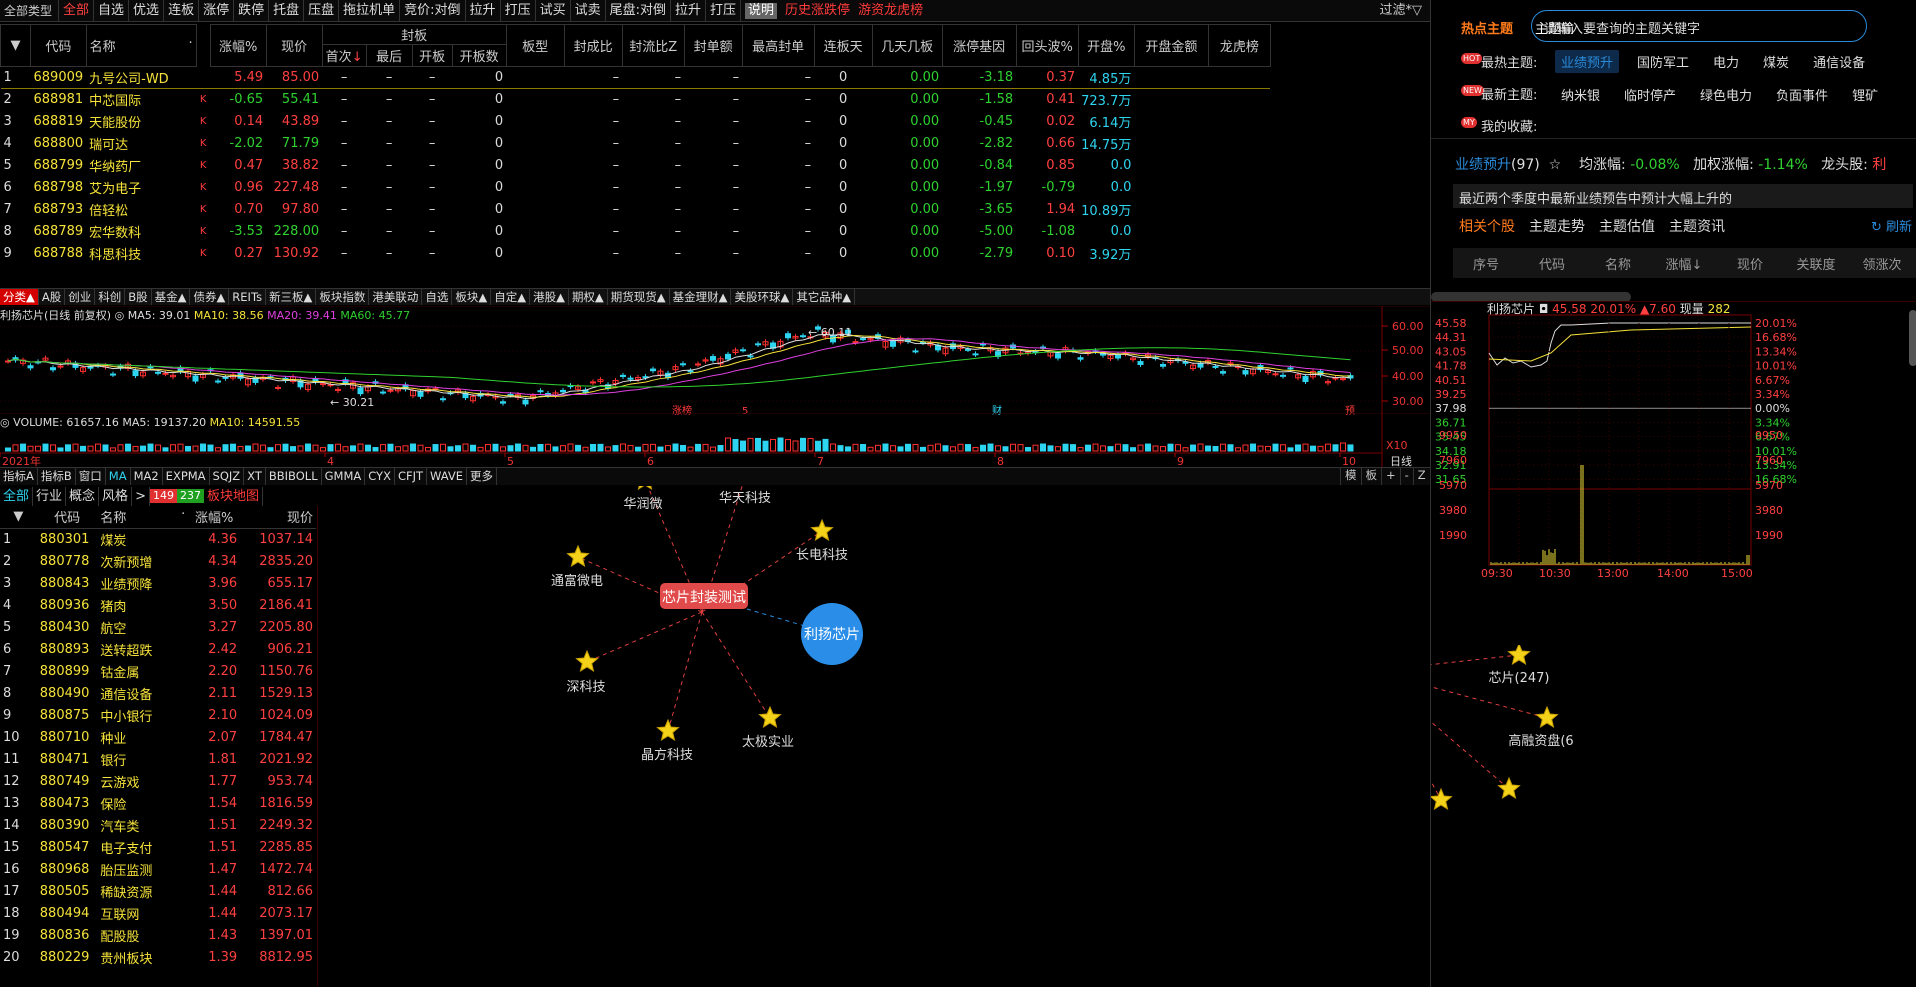  I want to click on col-name: 名称 ·, so click(141, 45).